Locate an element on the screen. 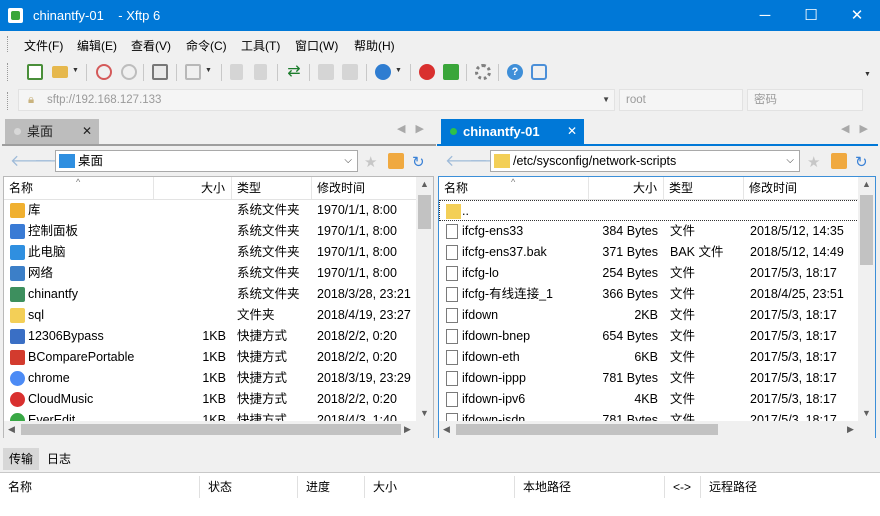  list-item: CloudMusic 1KB 快捷方式 2018/2/2, 0:20 is located at coordinates (210, 399).